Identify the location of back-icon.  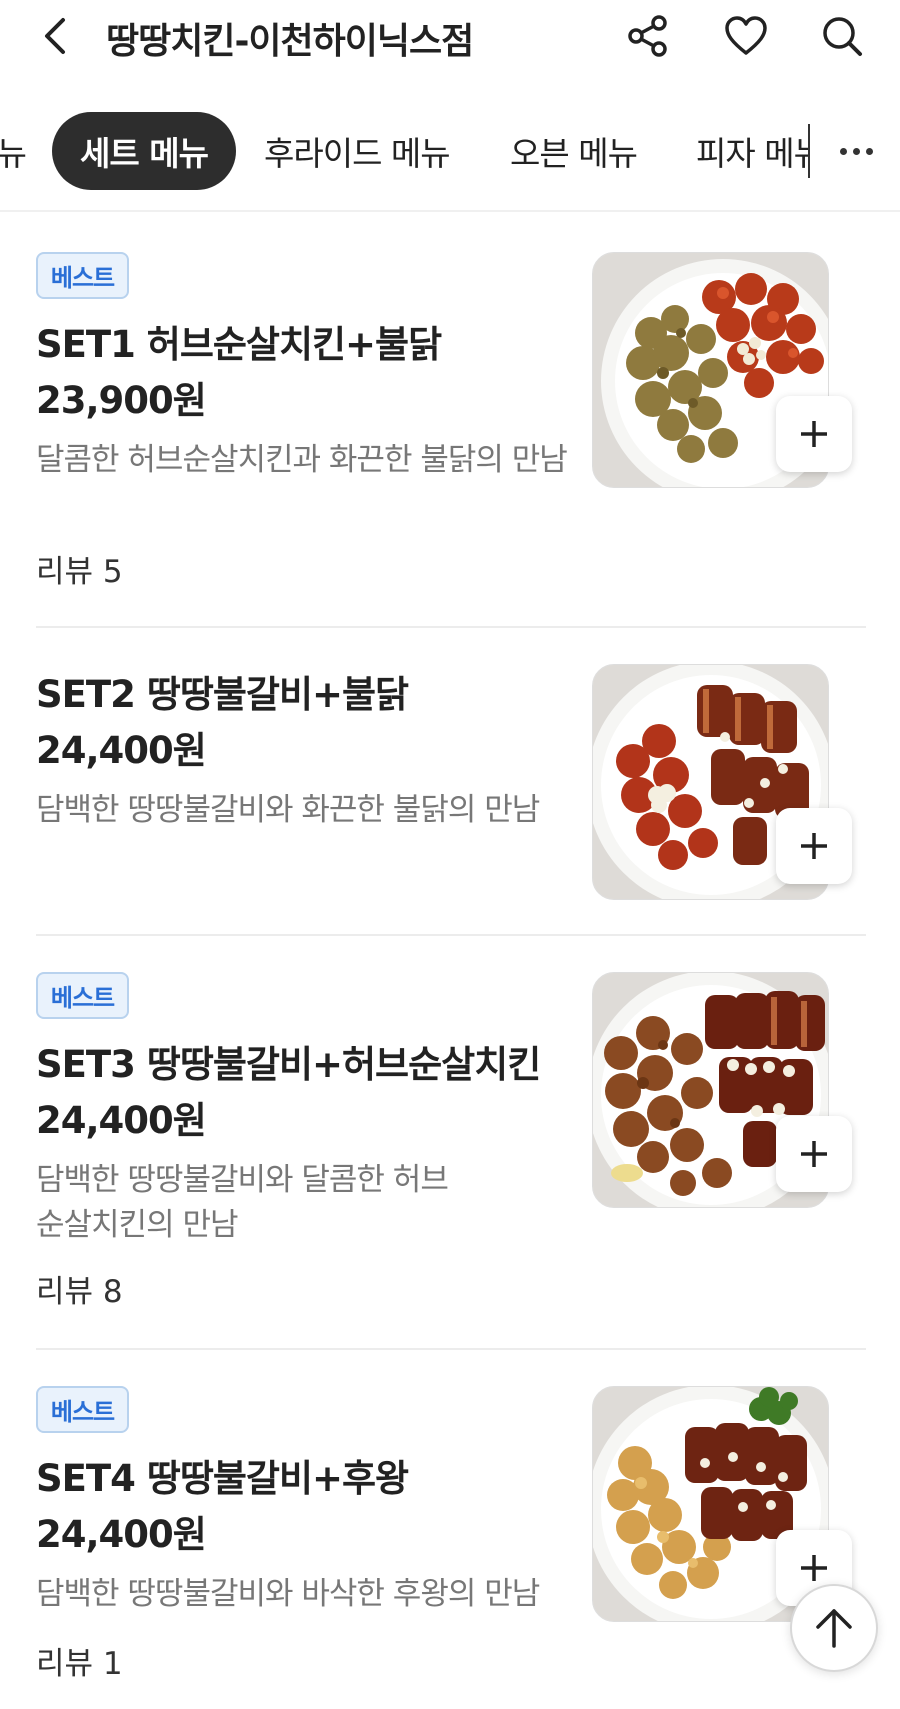
(55, 36).